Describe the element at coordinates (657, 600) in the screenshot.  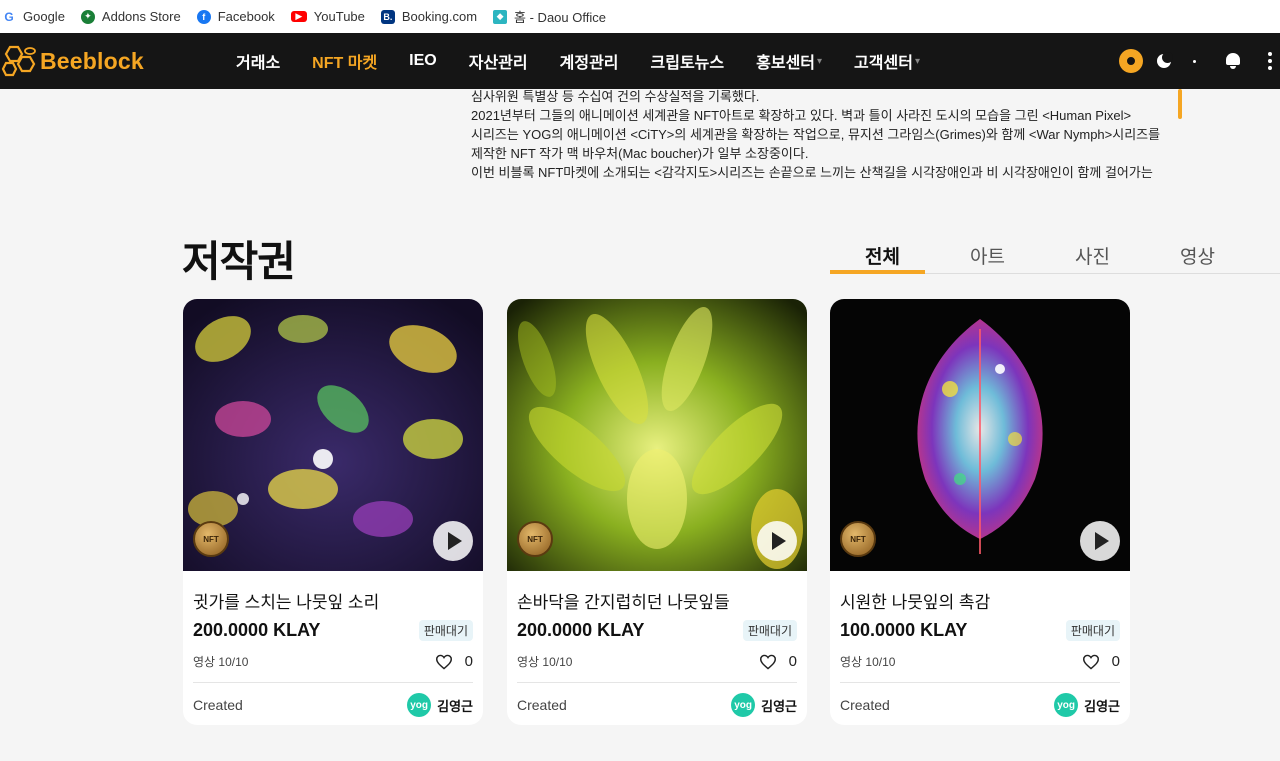
I see `nft-title: 손바닥을 간지럽히던 나뭇잎들` at that location.